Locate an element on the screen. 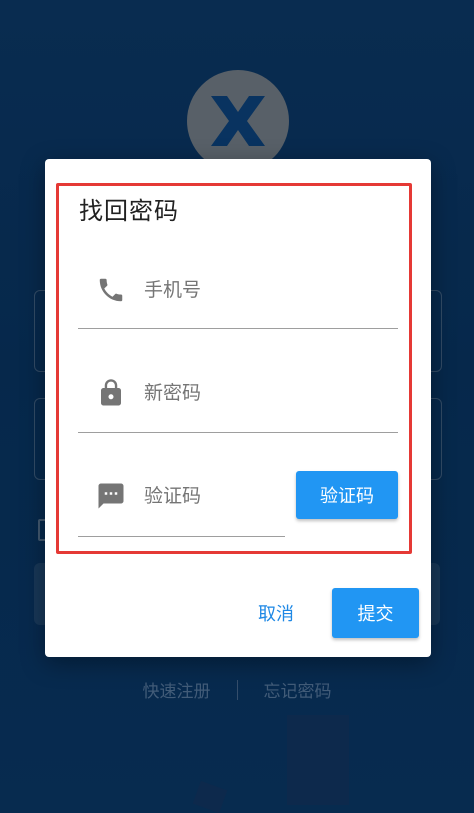 This screenshot has height=813, width=474. new-password-placeholder: 新密码 is located at coordinates (173, 393).